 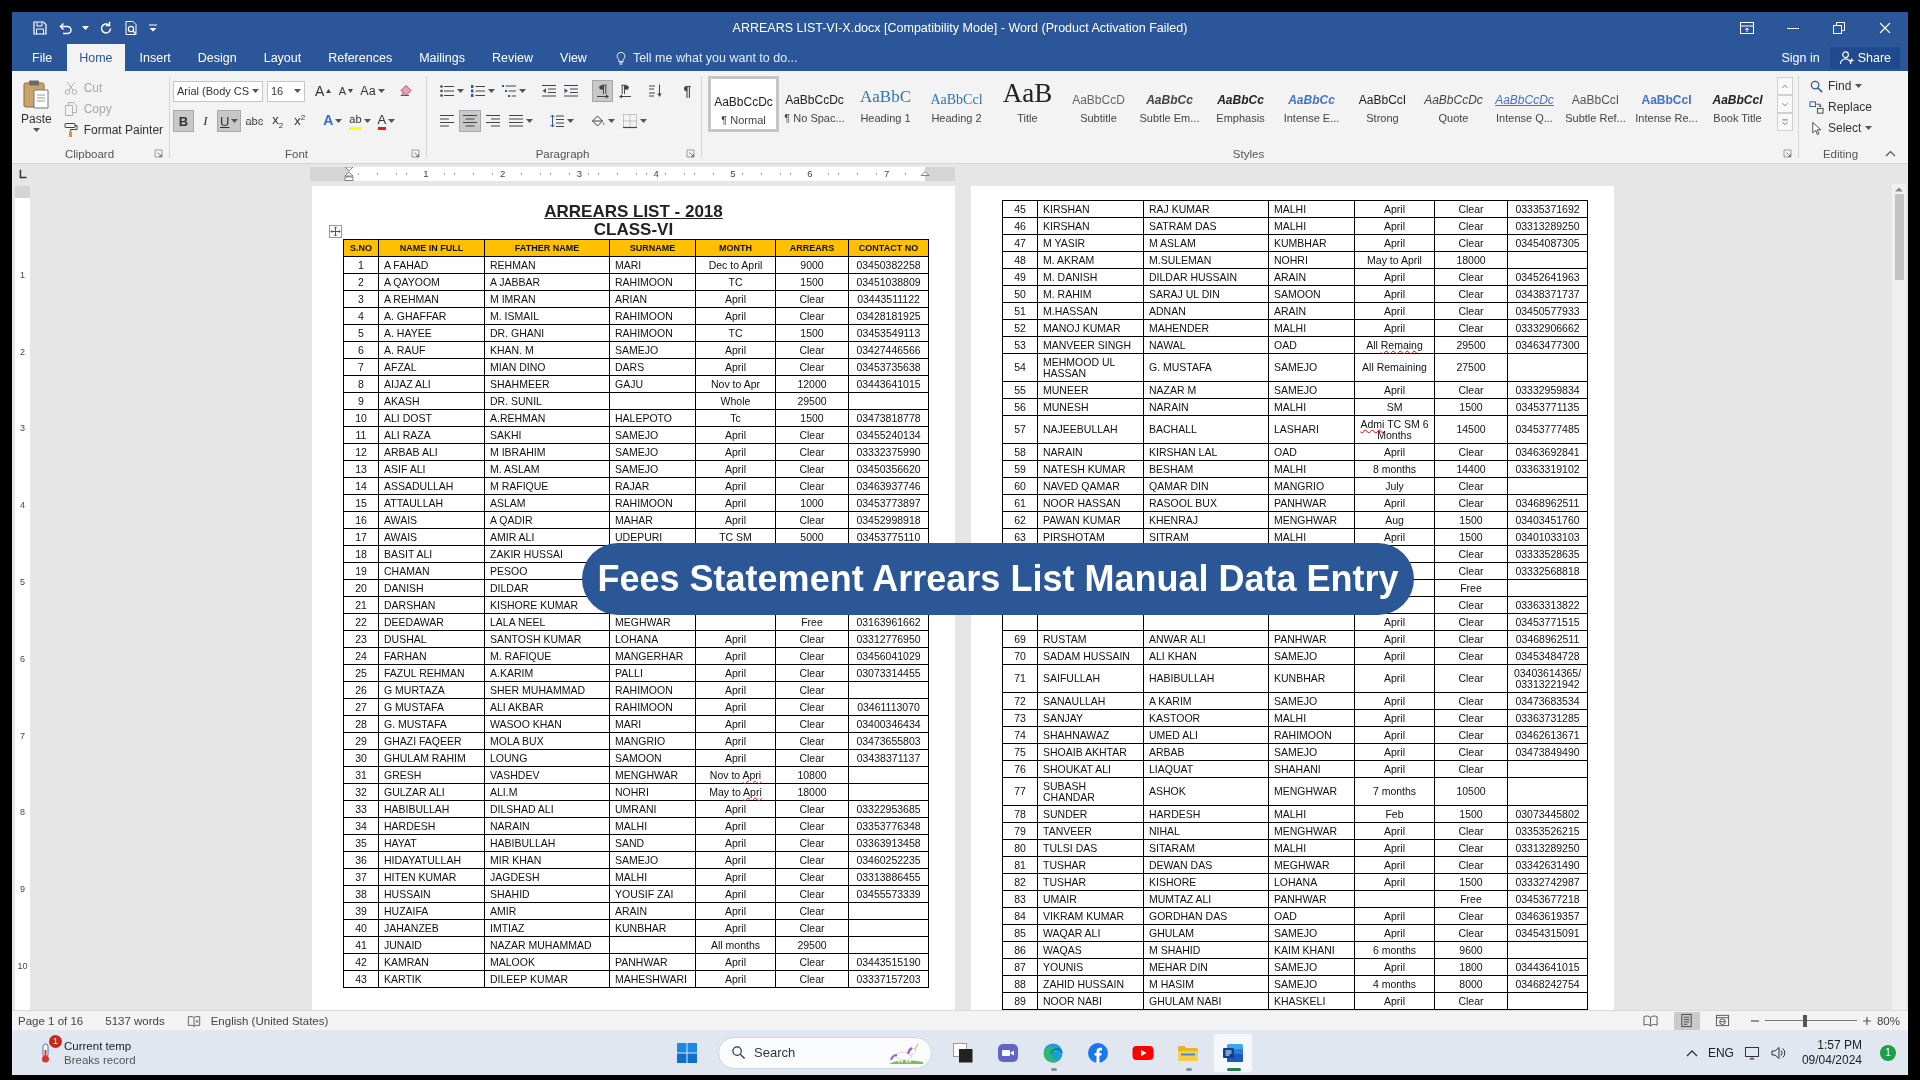 I want to click on chevron-down-icon, so click(x=1785, y=104).